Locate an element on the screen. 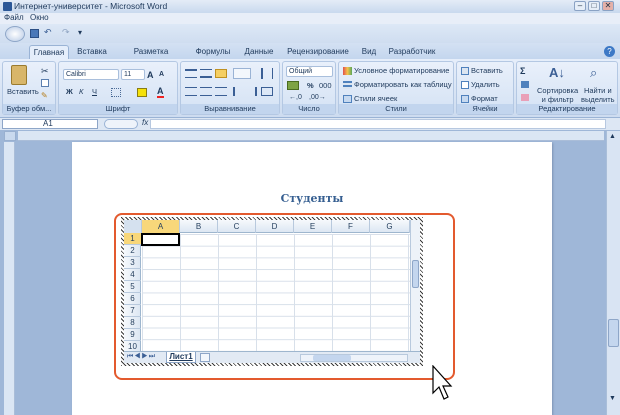 This screenshot has width=620, height=415. maximize-button: □ is located at coordinates (594, 6).